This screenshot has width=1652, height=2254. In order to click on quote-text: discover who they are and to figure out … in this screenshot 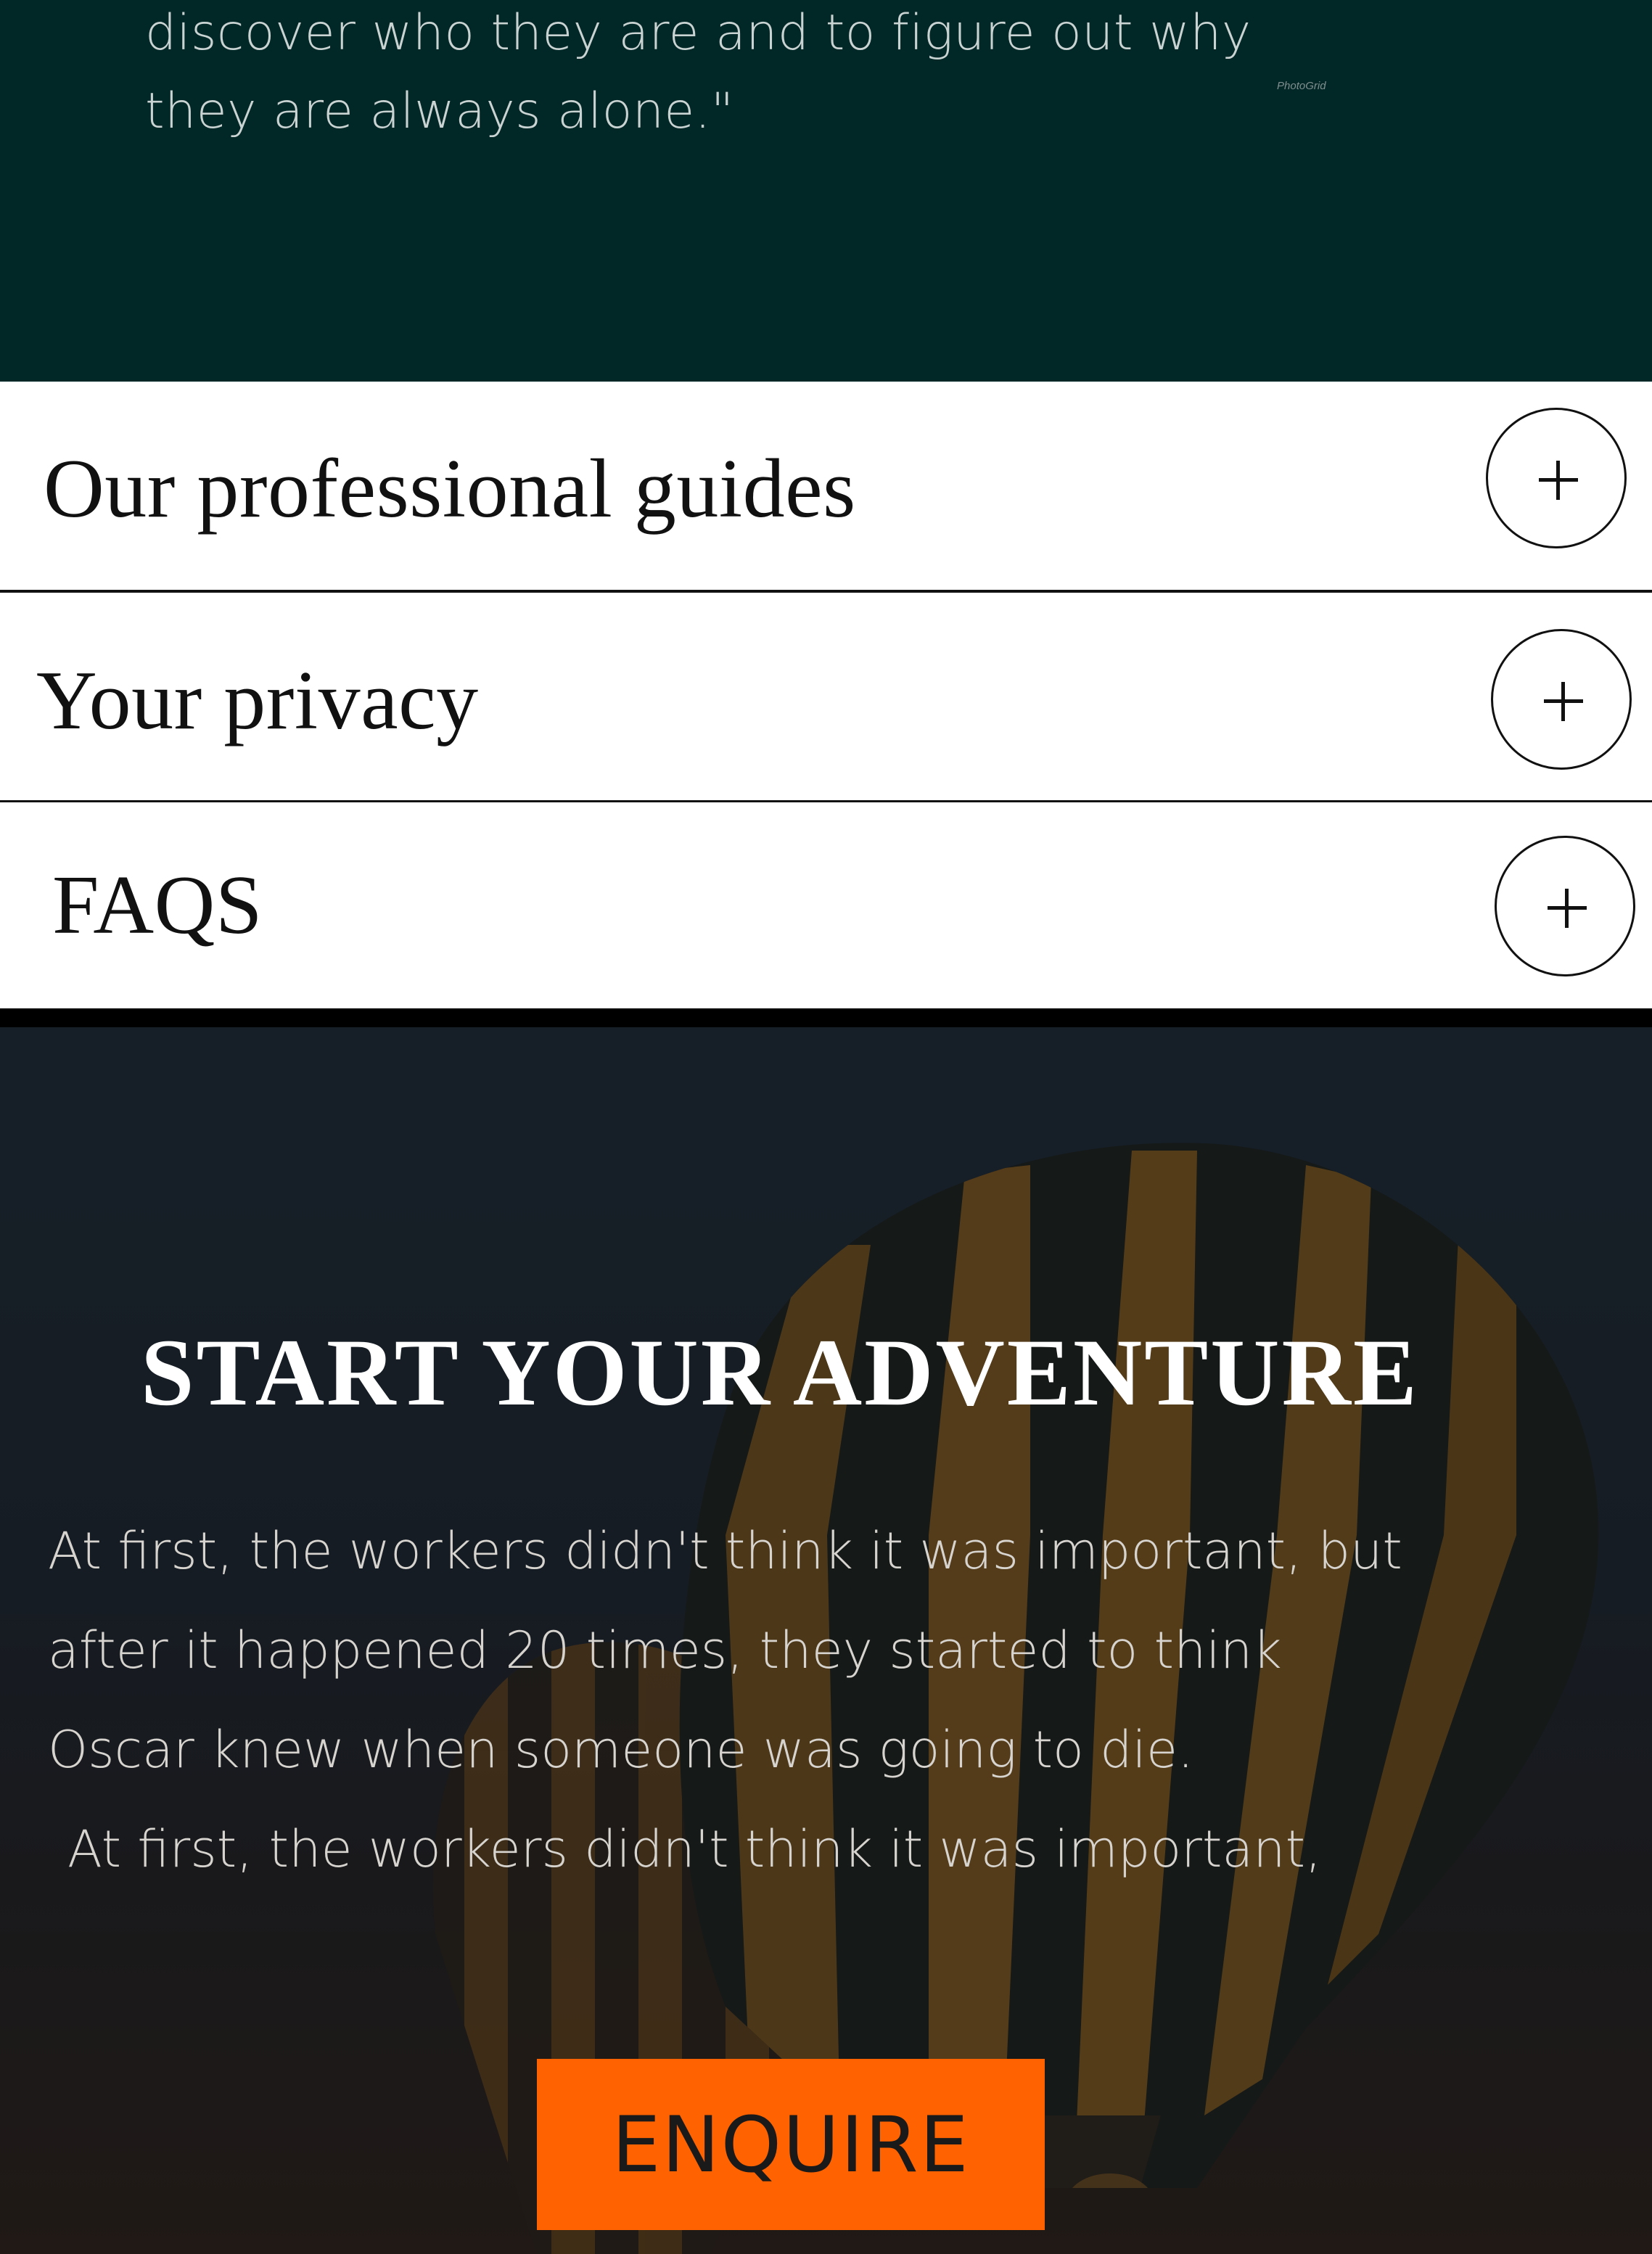, I will do `click(711, 75)`.